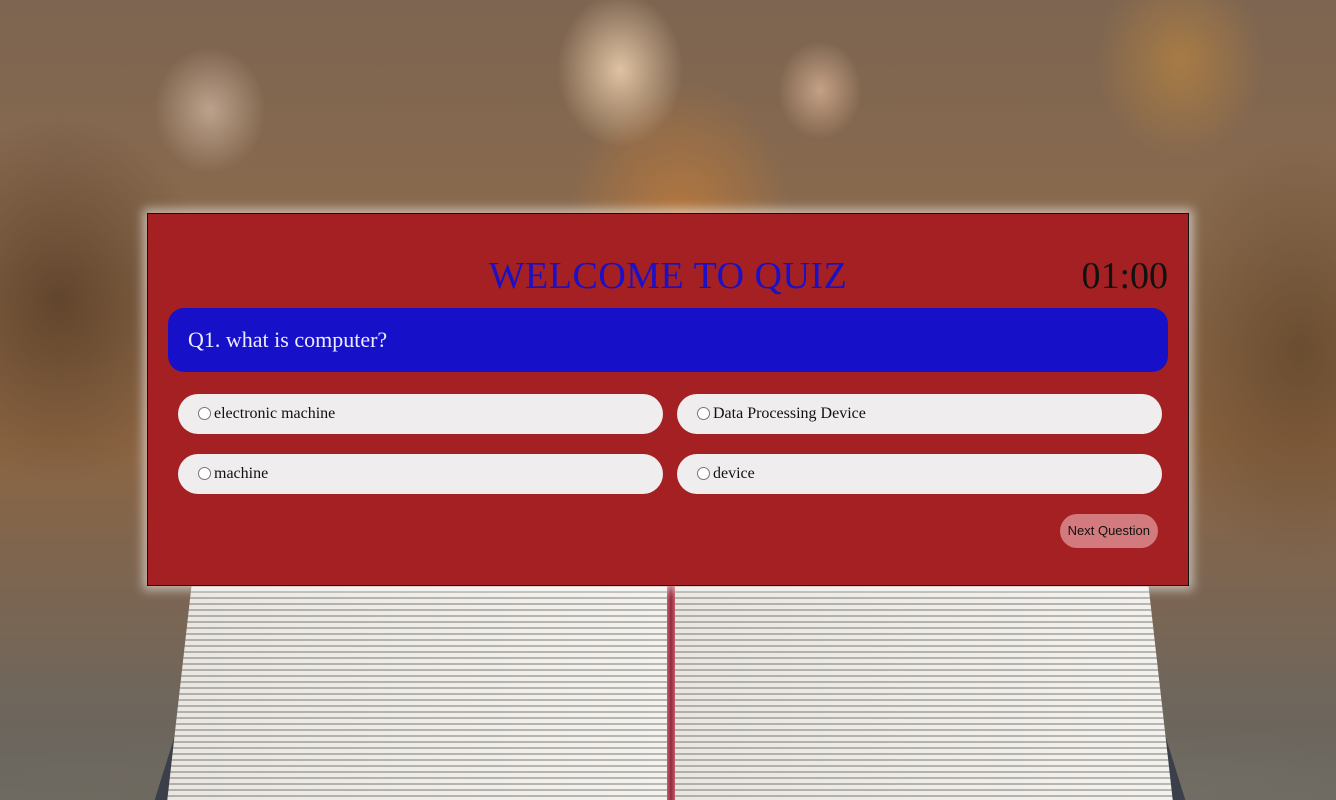 The image size is (1336, 800). Describe the element at coordinates (922, 692) in the screenshot. I see `book-right-page` at that location.